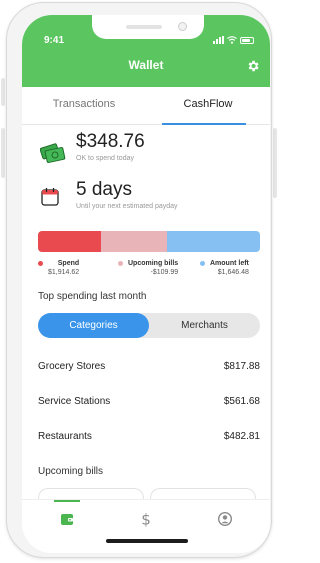  I want to click on toggle-merchants: Merchants, so click(204, 325).